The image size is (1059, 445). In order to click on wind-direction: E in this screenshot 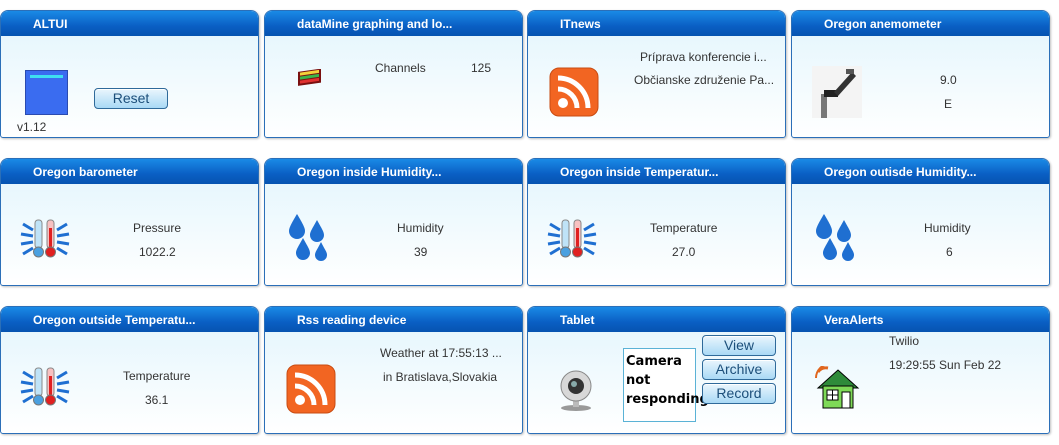, I will do `click(948, 104)`.